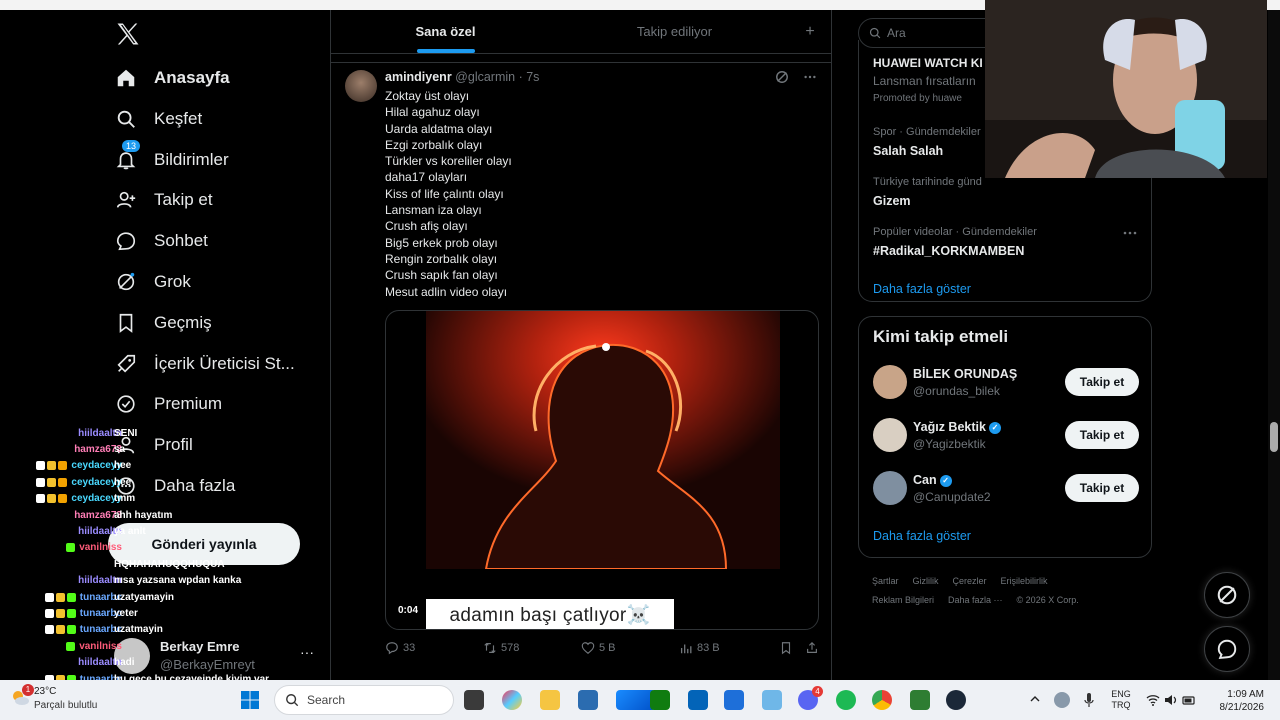 The width and height of the screenshot is (1280, 720). Describe the element at coordinates (1006, 383) in the screenshot. I see `follow-suggestion: BİLEK ORUNDAŞ @orundas_bilek Takip et` at that location.